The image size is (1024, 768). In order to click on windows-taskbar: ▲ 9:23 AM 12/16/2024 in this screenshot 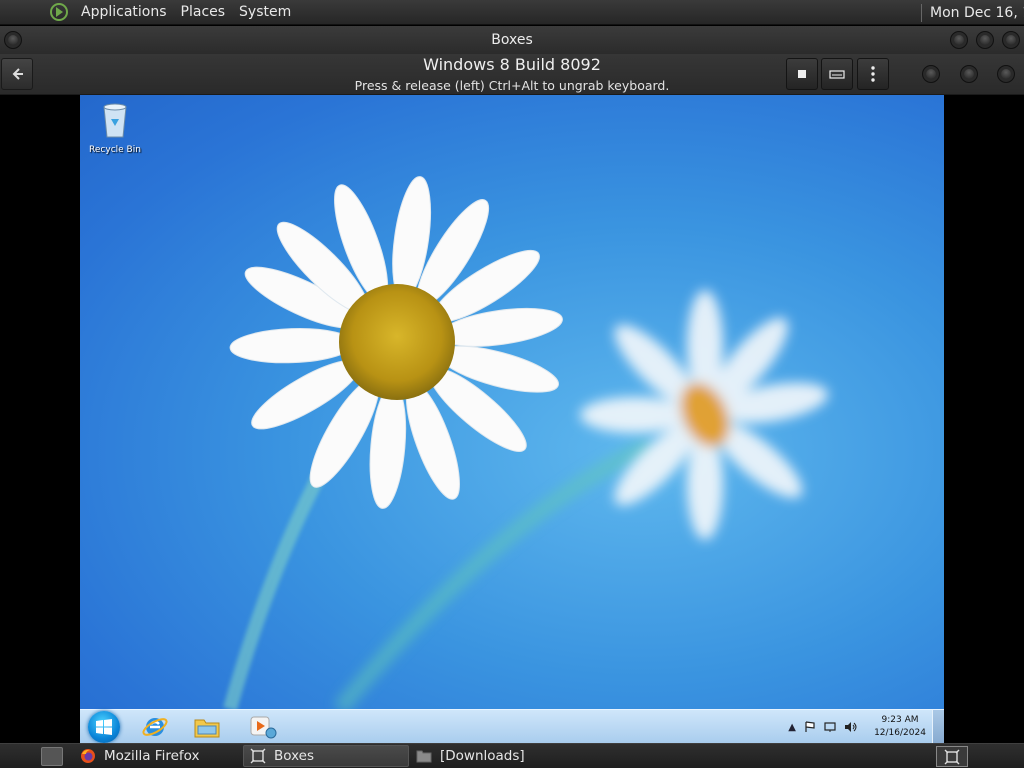, I will do `click(512, 726)`.